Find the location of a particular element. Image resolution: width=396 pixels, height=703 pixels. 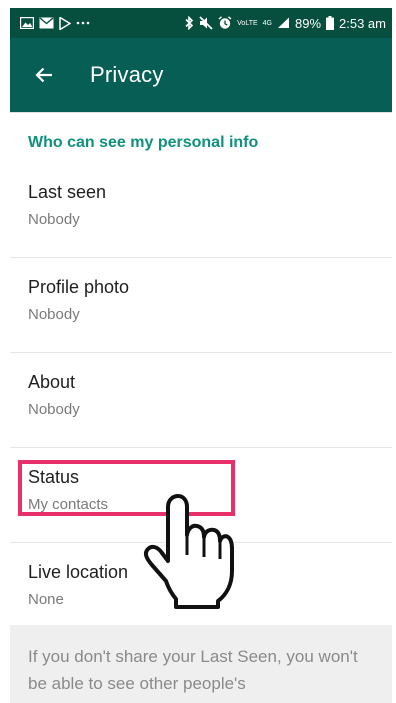

battery-icon is located at coordinates (330, 23).